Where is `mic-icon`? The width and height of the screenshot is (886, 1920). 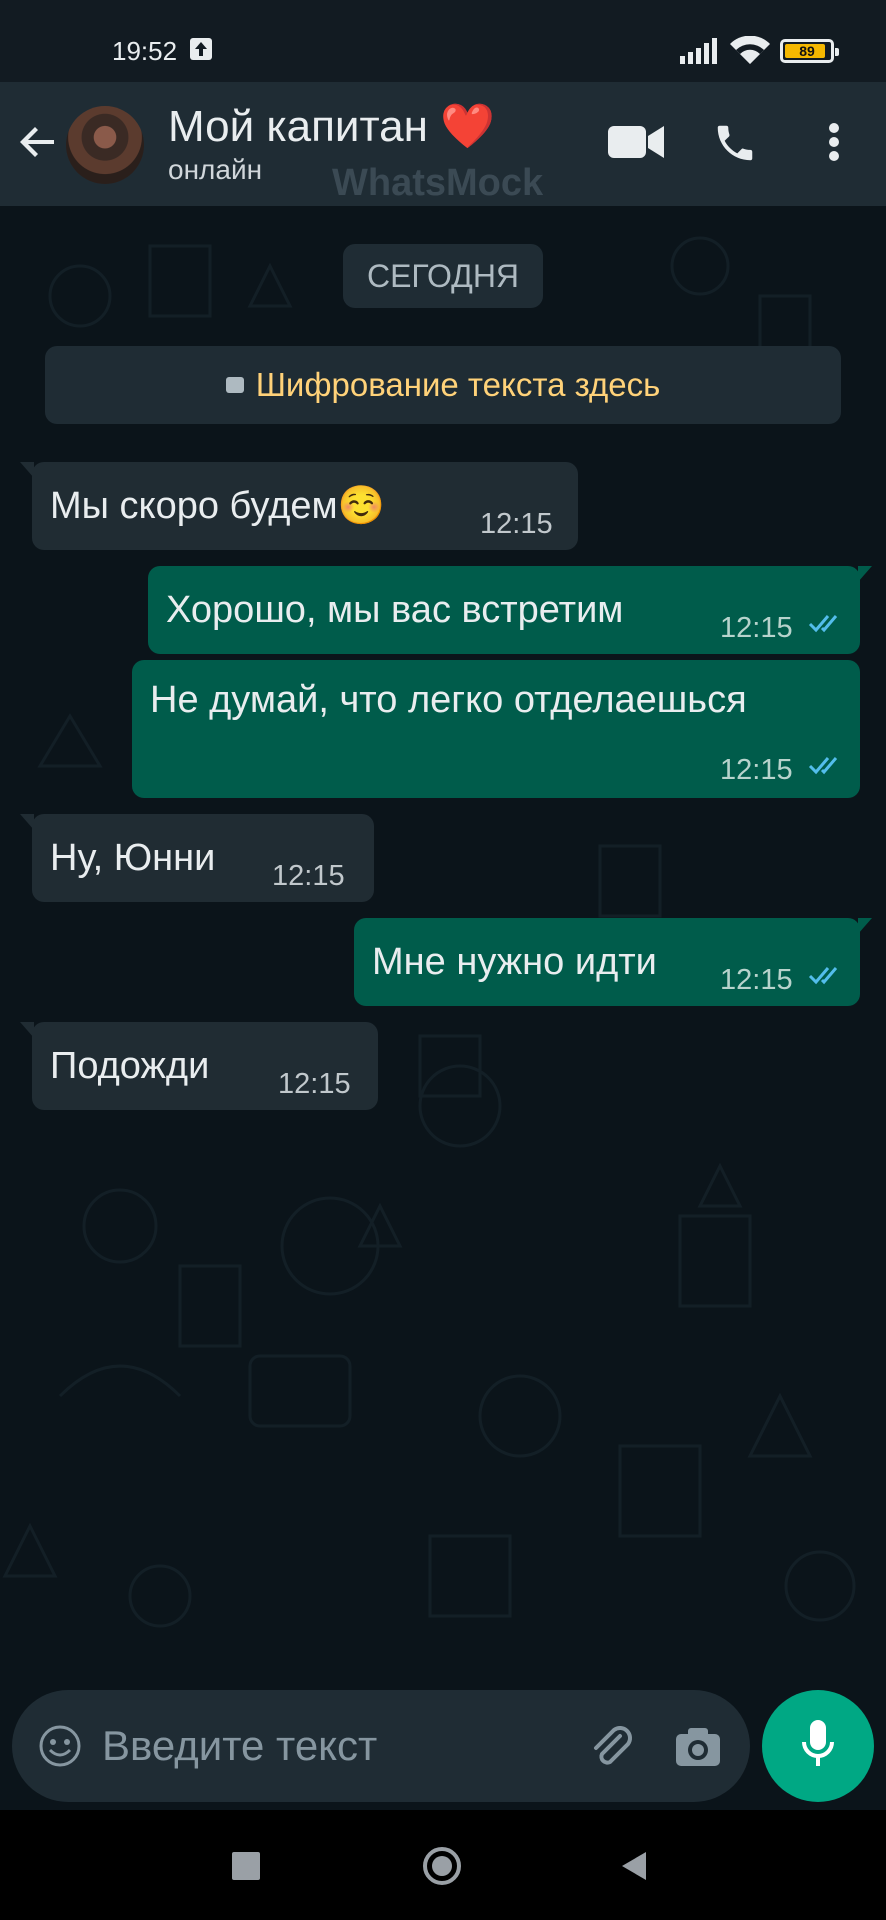
mic-icon is located at coordinates (818, 1748).